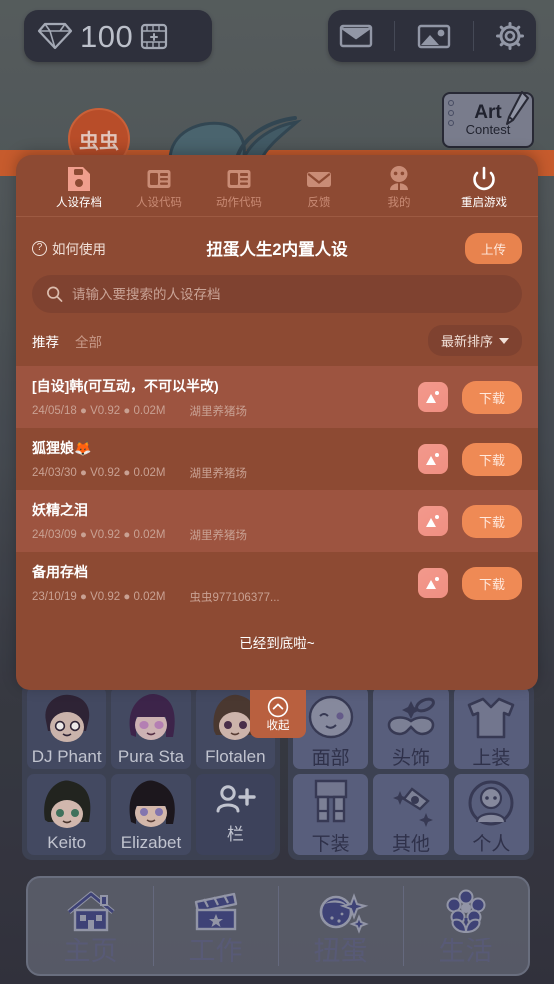  I want to click on save-title: 狐狸娘🦊, so click(62, 447).